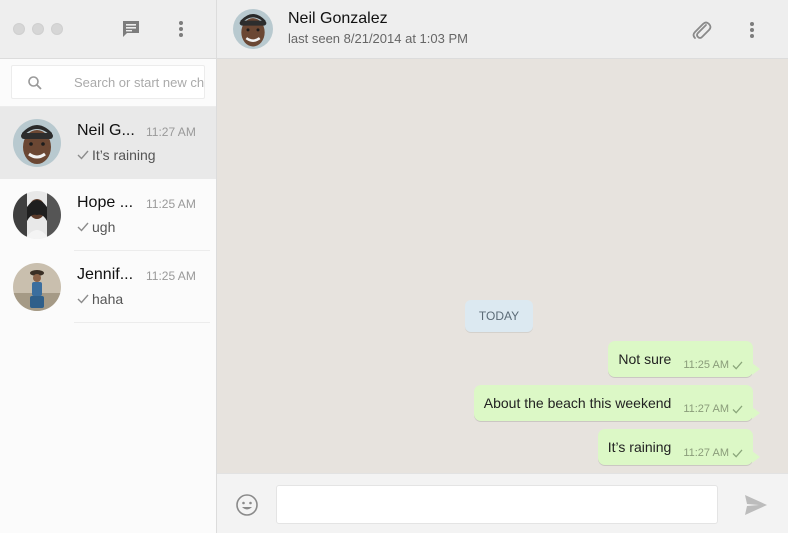 The width and height of the screenshot is (788, 533). What do you see at coordinates (499, 316) in the screenshot?
I see `day-separator-badge: TODAY` at bounding box center [499, 316].